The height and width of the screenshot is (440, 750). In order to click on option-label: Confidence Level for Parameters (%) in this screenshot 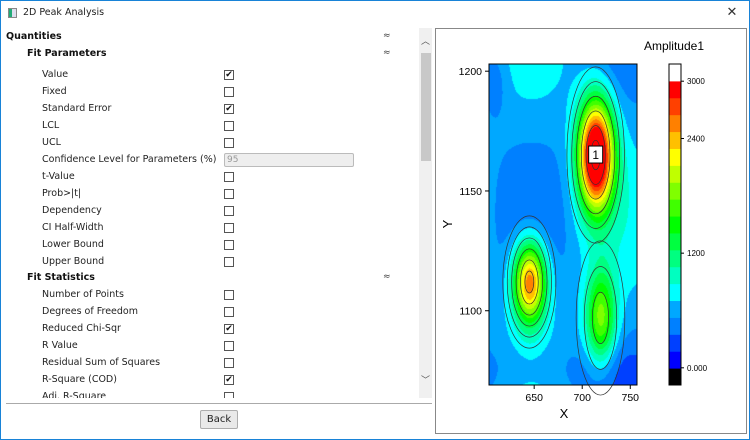, I will do `click(129, 159)`.